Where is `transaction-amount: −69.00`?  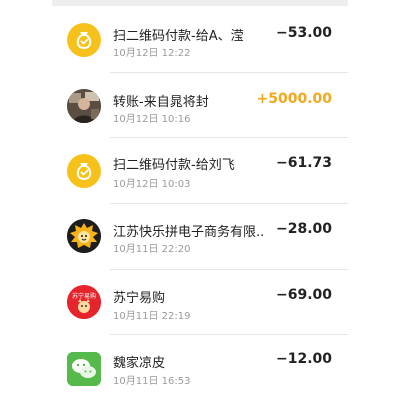 transaction-amount: −69.00 is located at coordinates (303, 295).